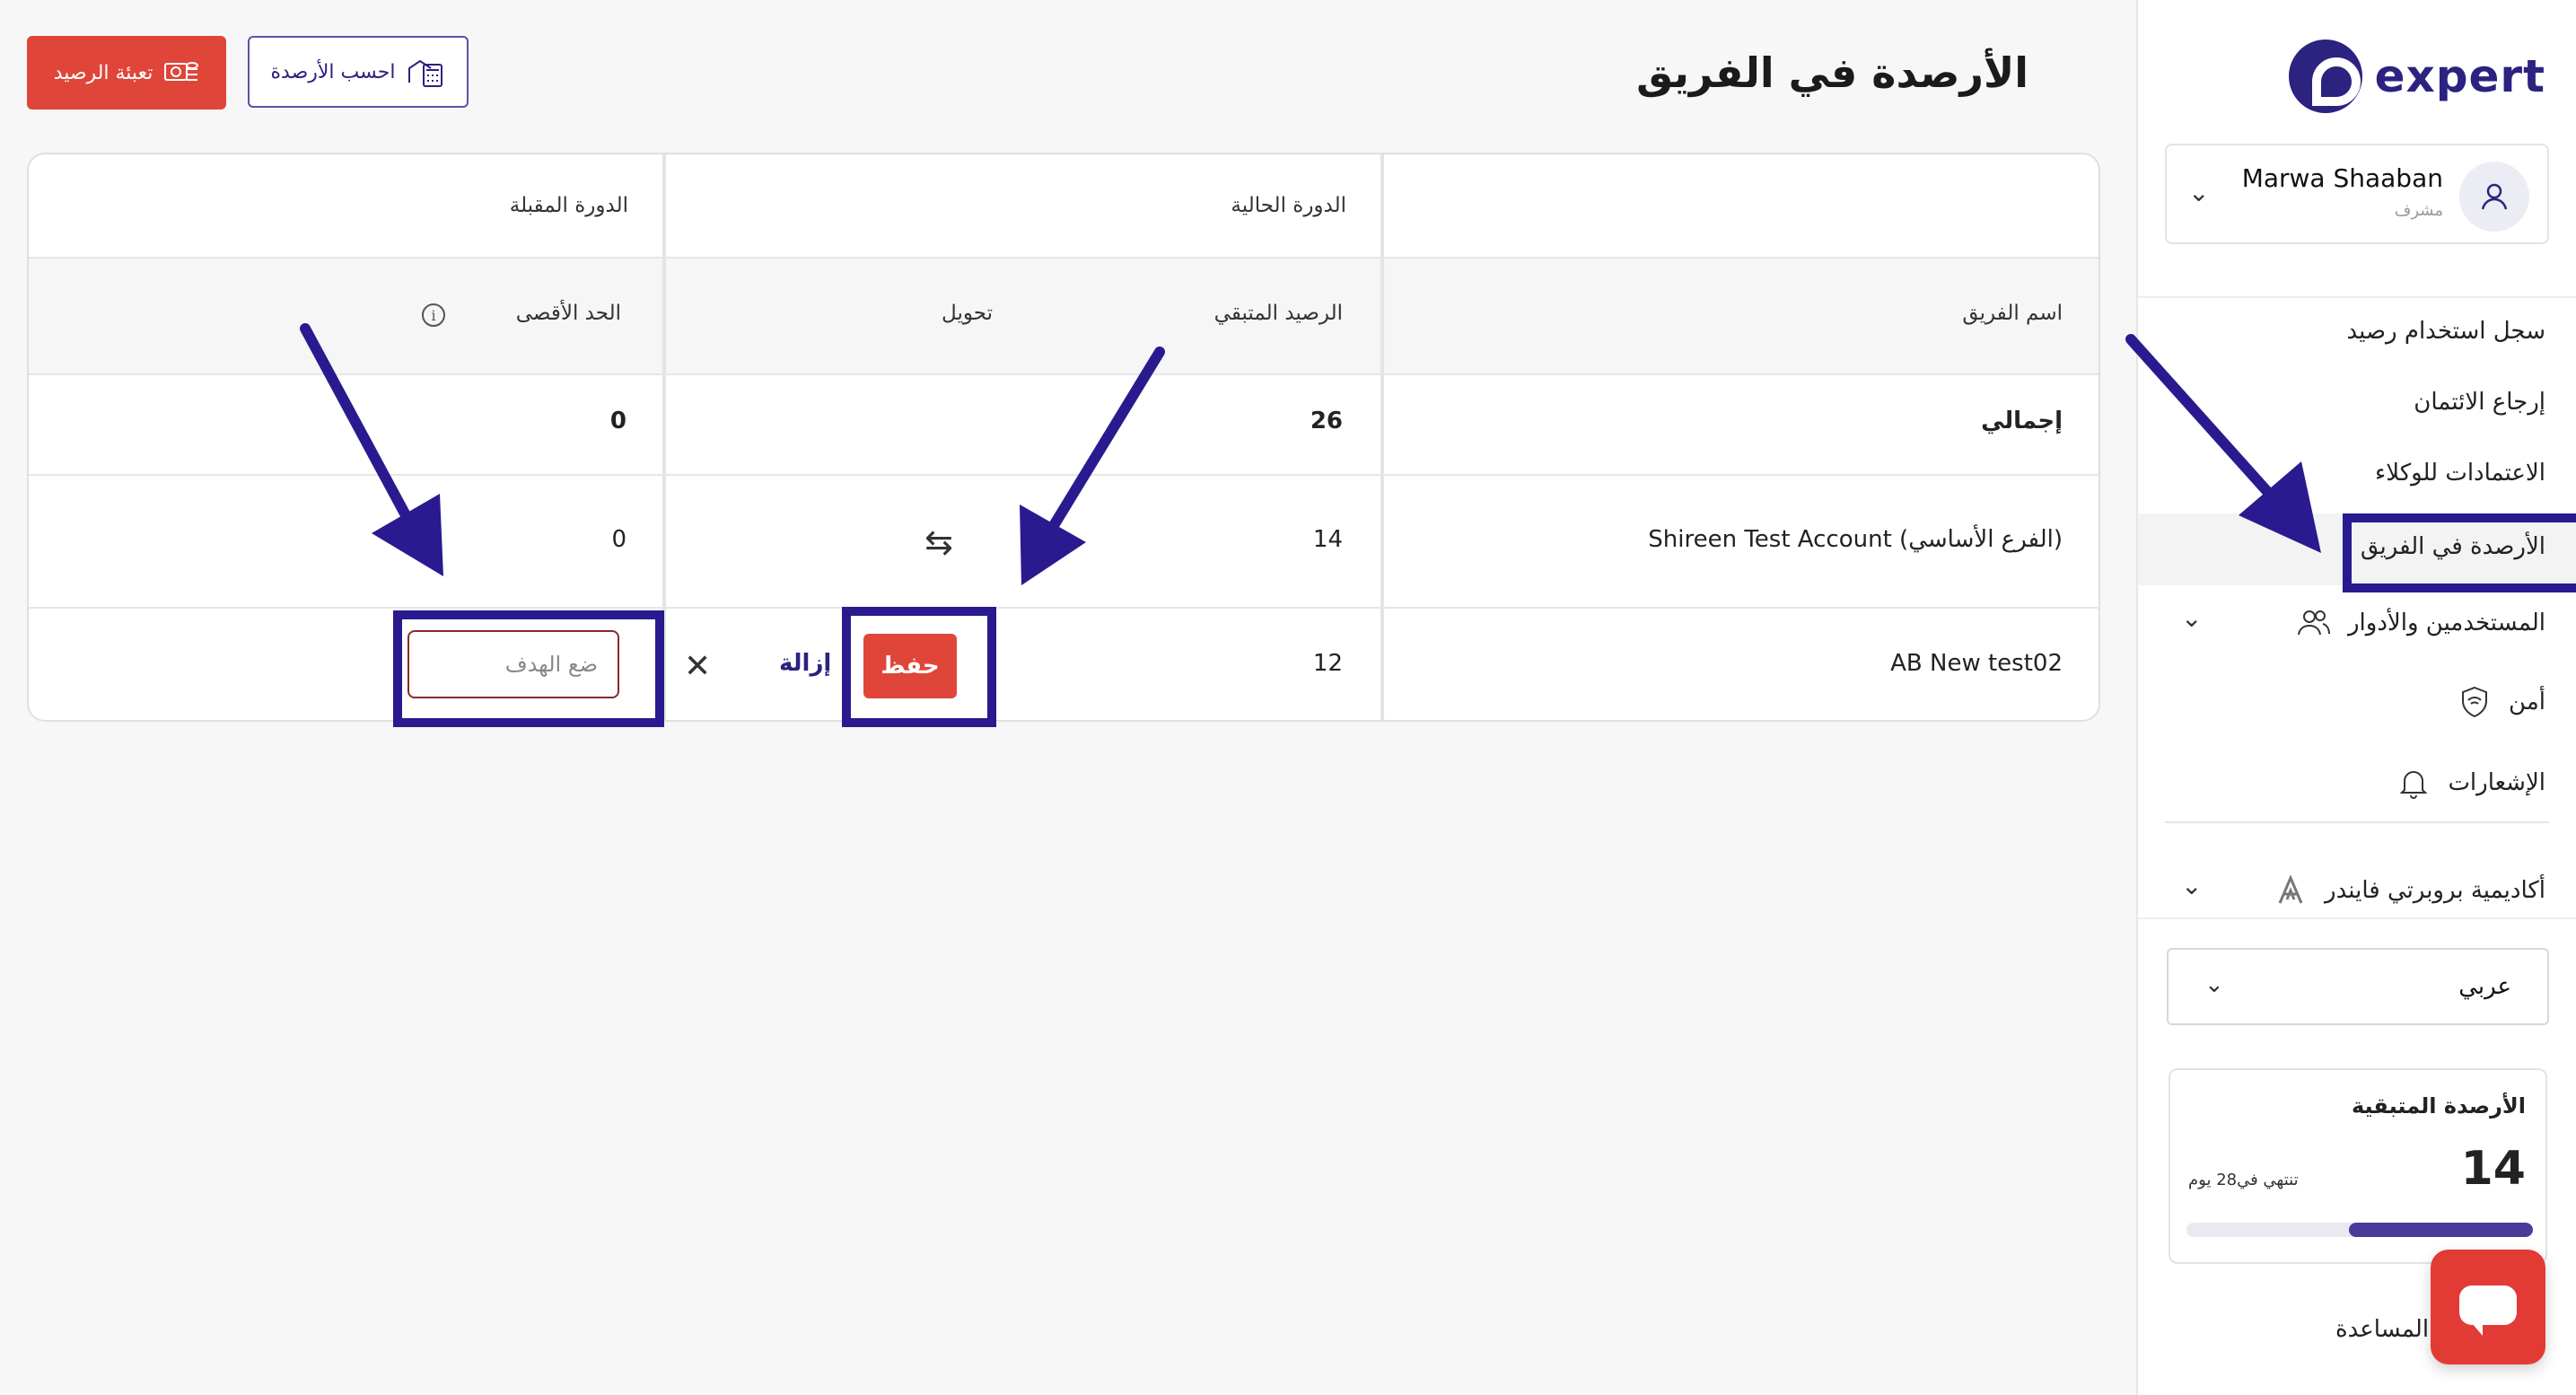 This screenshot has height=1395, width=2576. I want to click on user-role: مشرف, so click(2418, 210).